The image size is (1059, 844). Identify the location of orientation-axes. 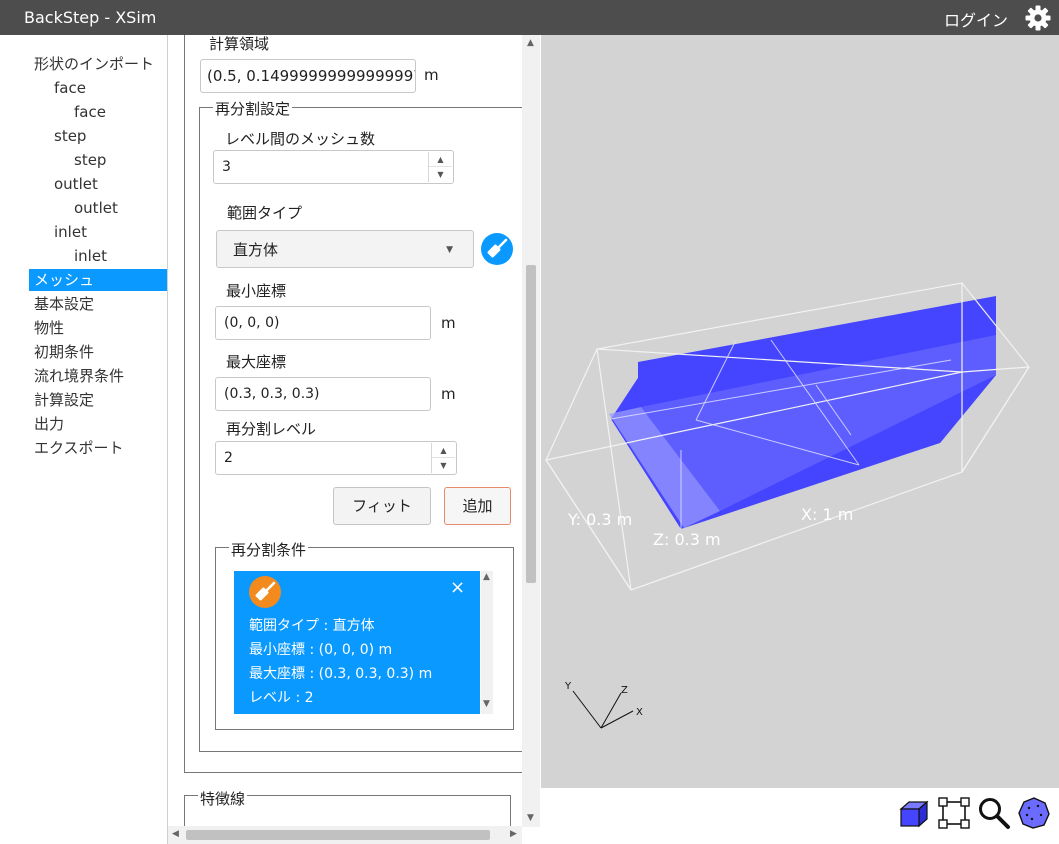
(603, 709).